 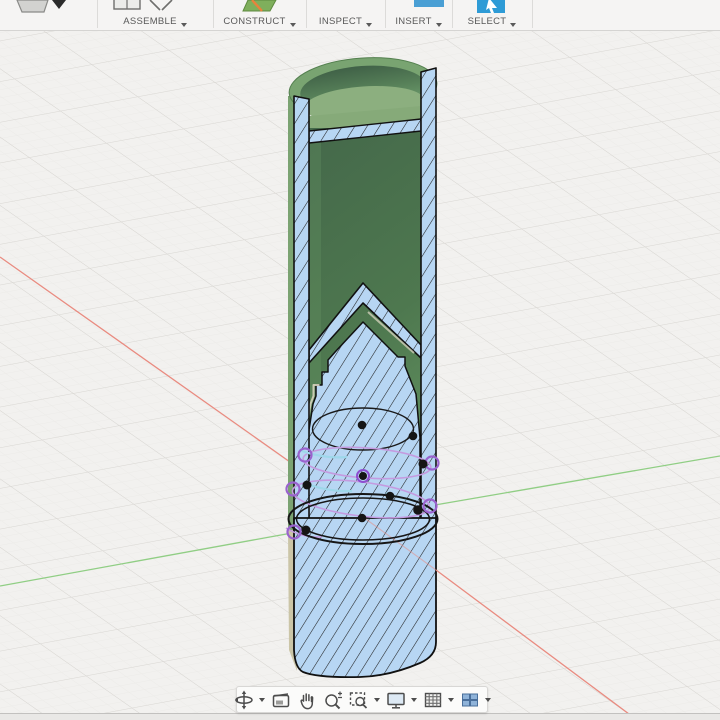 What do you see at coordinates (259, 15) in the screenshot?
I see `menu-construct: CONSTRUCT` at bounding box center [259, 15].